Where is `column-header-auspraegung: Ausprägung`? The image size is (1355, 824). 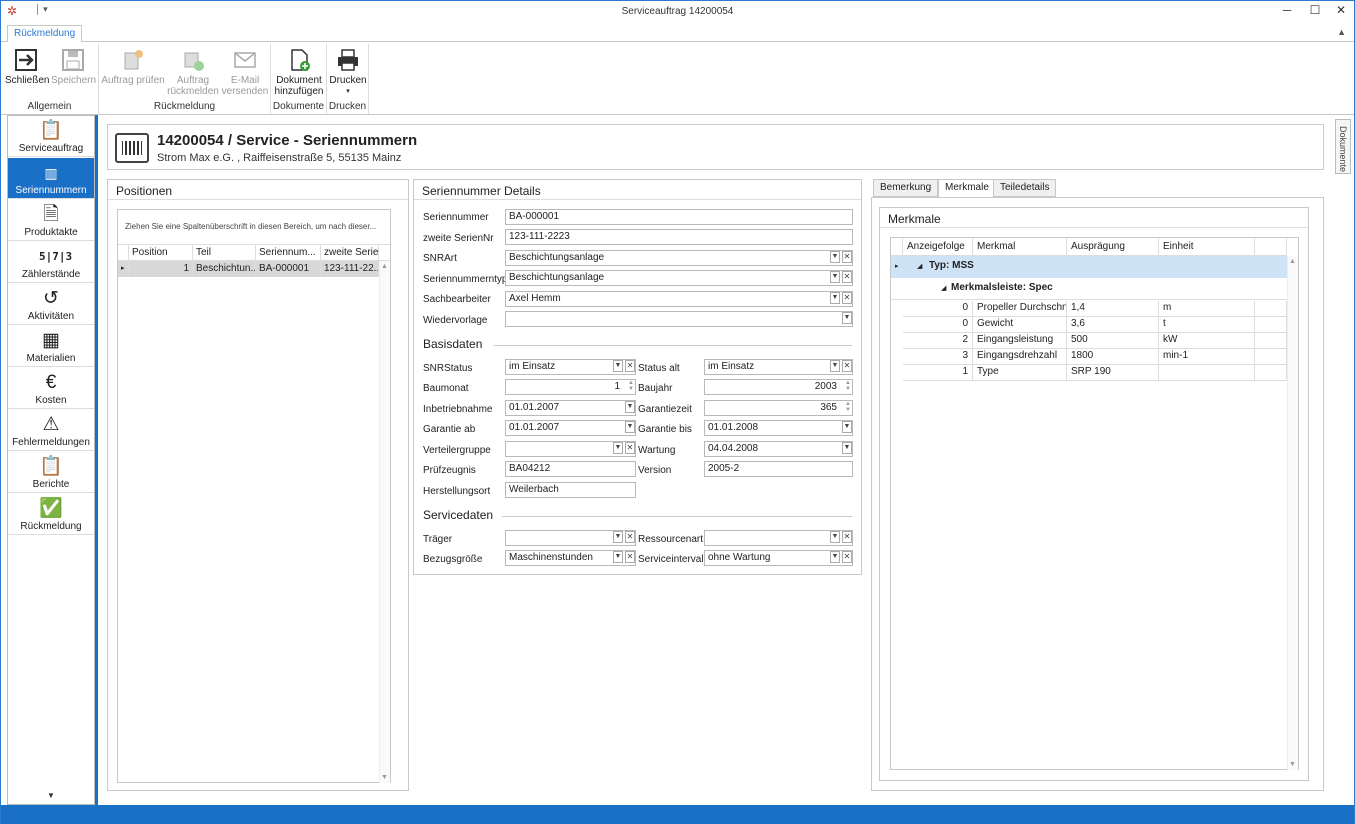 column-header-auspraegung: Ausprägung is located at coordinates (1113, 247).